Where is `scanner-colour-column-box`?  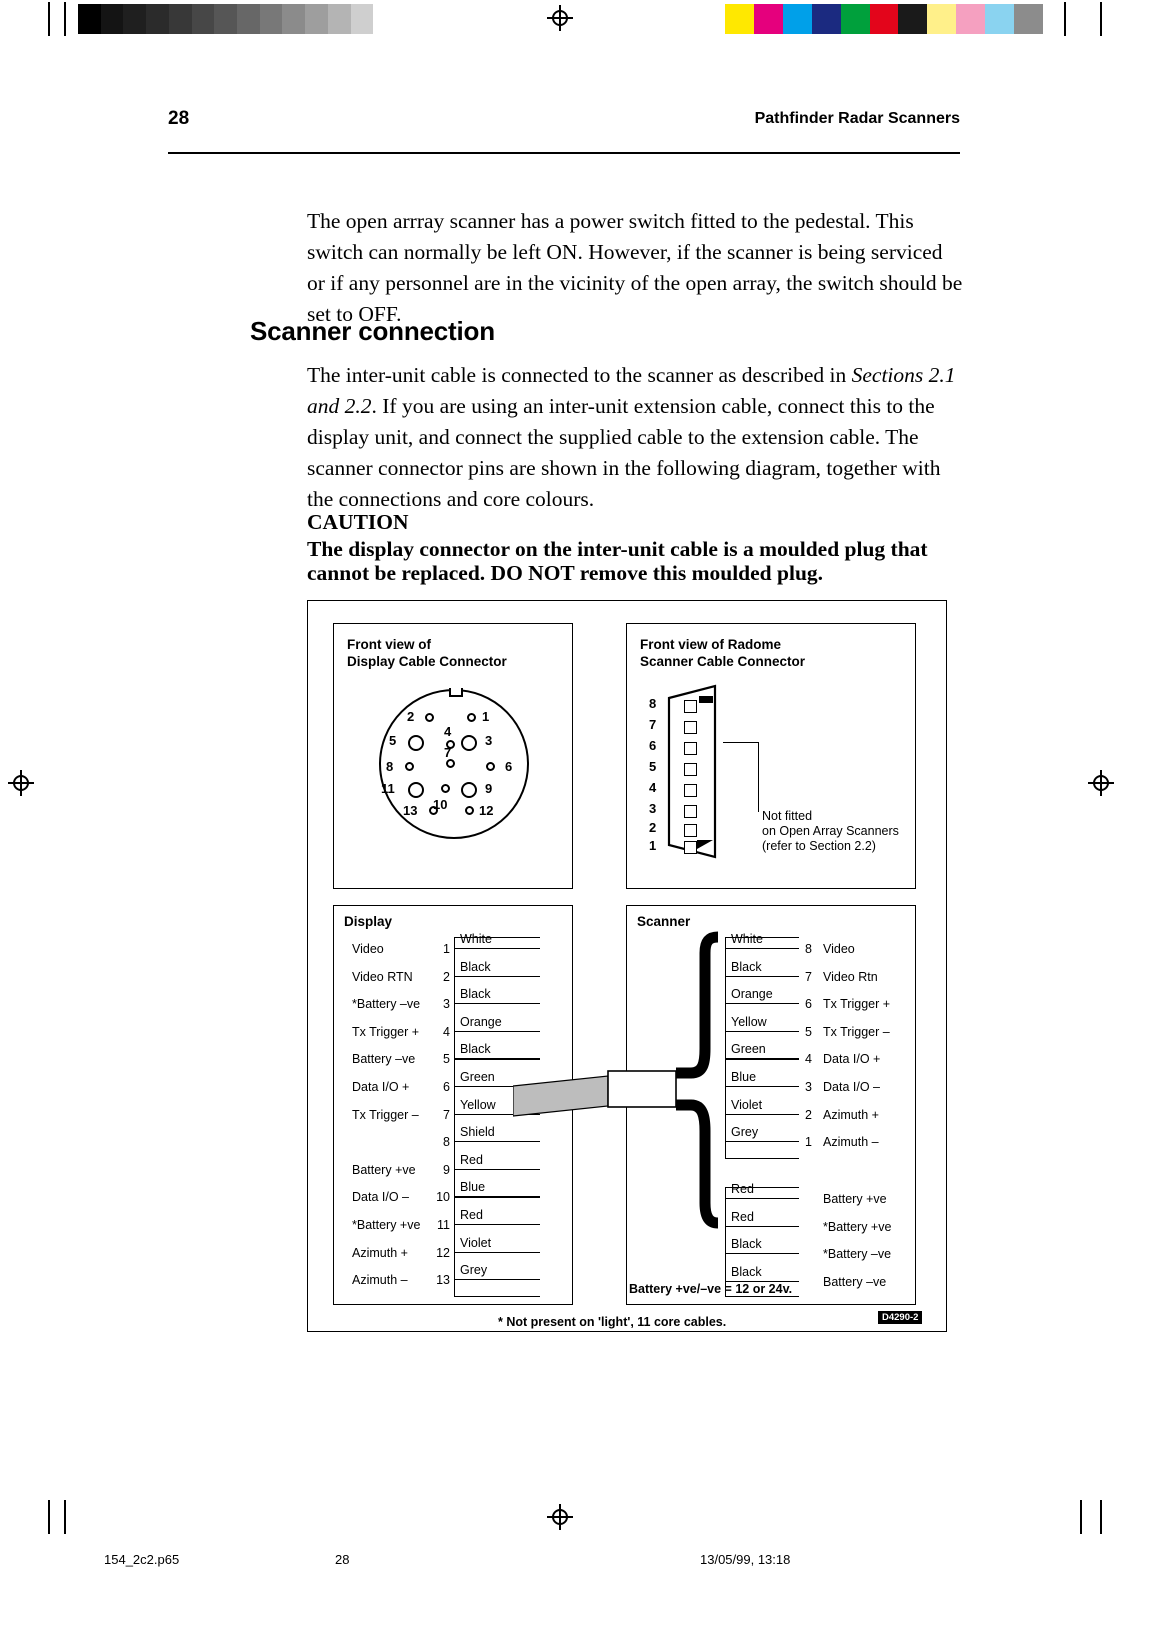 scanner-colour-column-box is located at coordinates (762, 1048).